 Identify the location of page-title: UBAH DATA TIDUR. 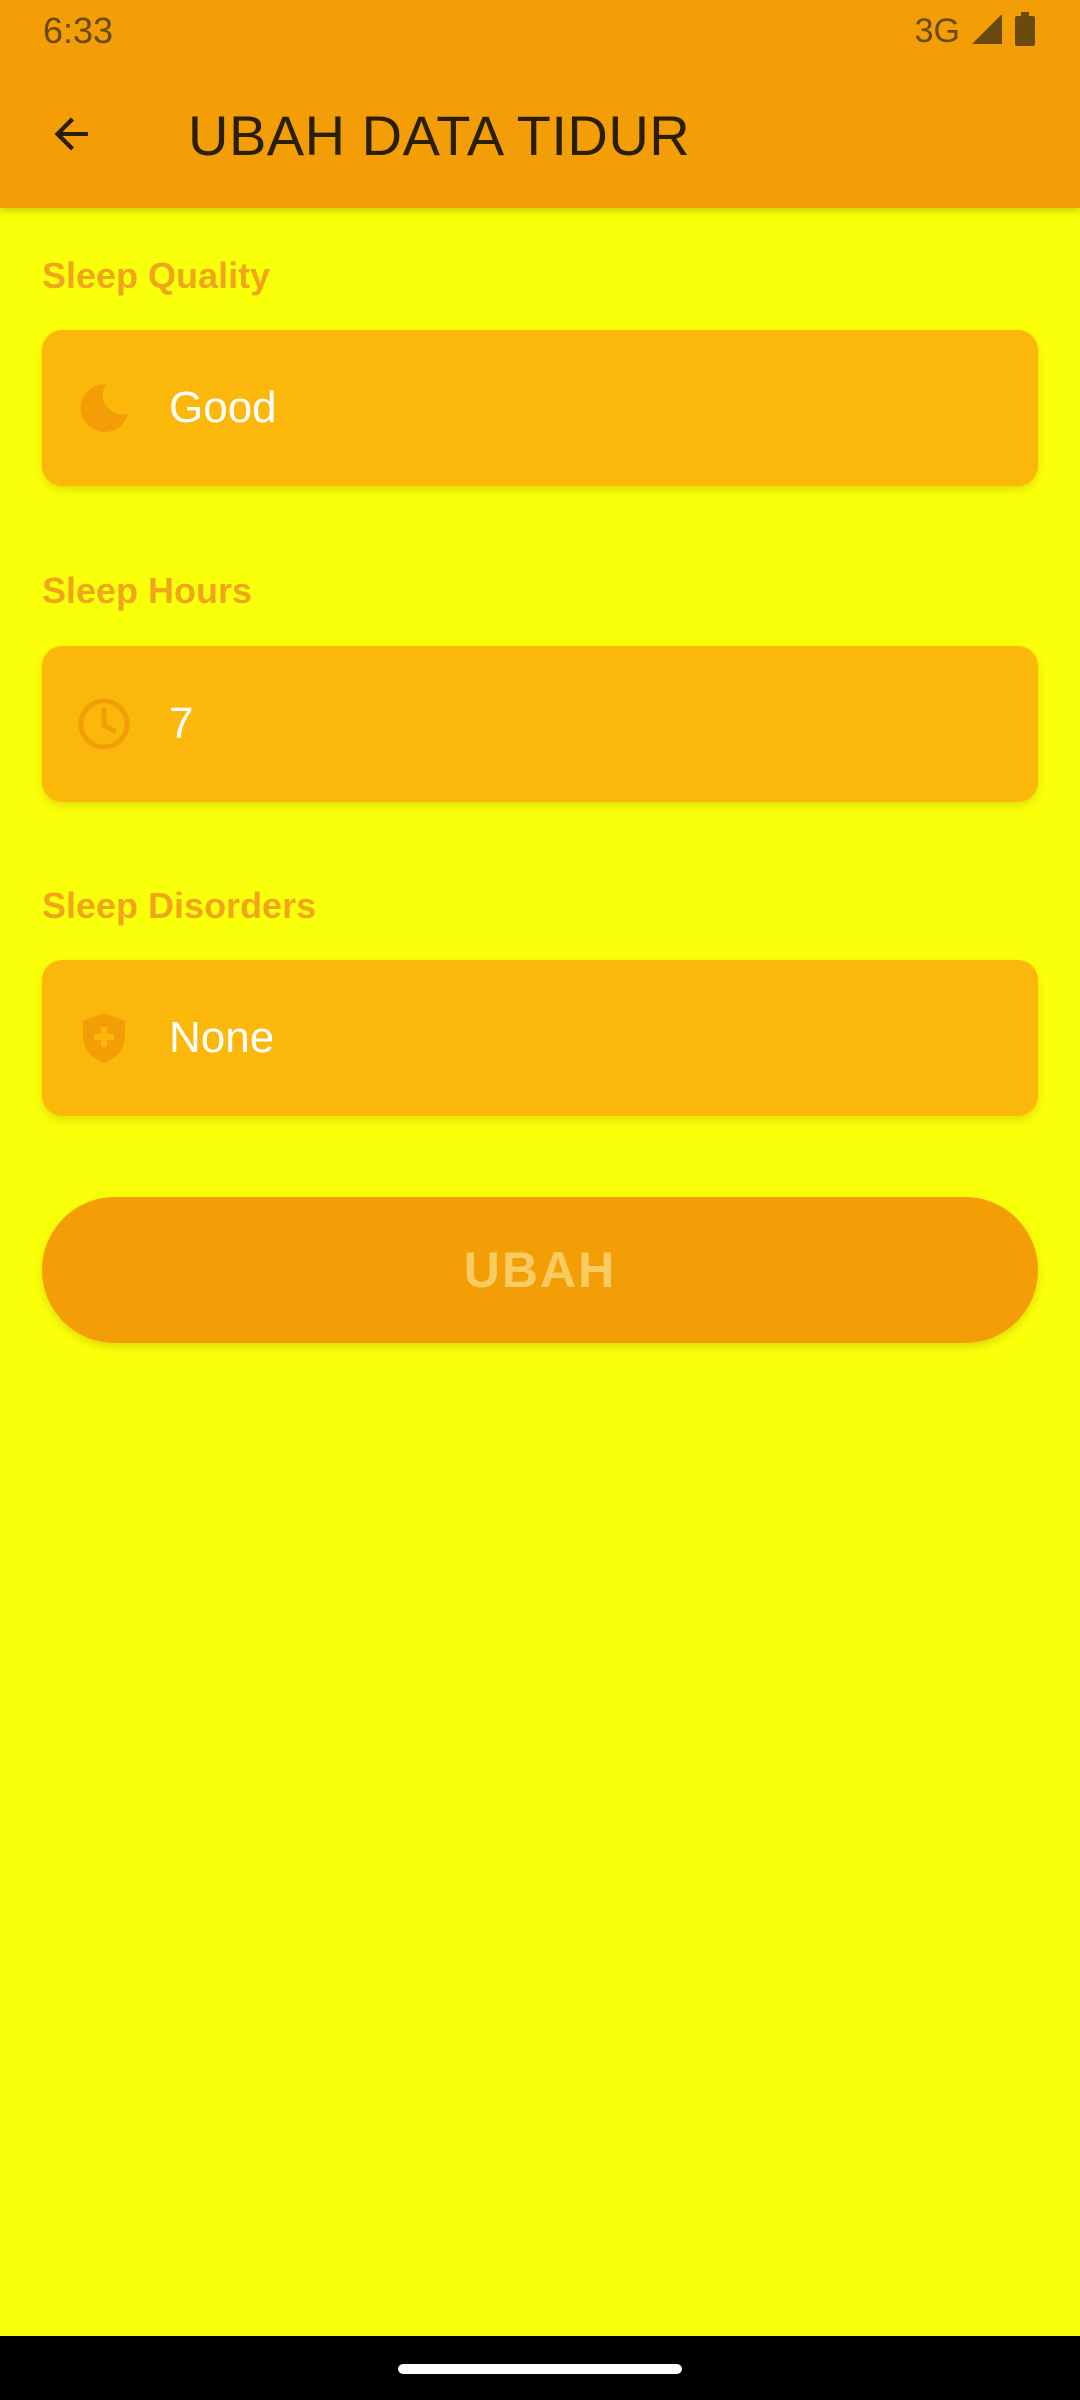
(439, 135).